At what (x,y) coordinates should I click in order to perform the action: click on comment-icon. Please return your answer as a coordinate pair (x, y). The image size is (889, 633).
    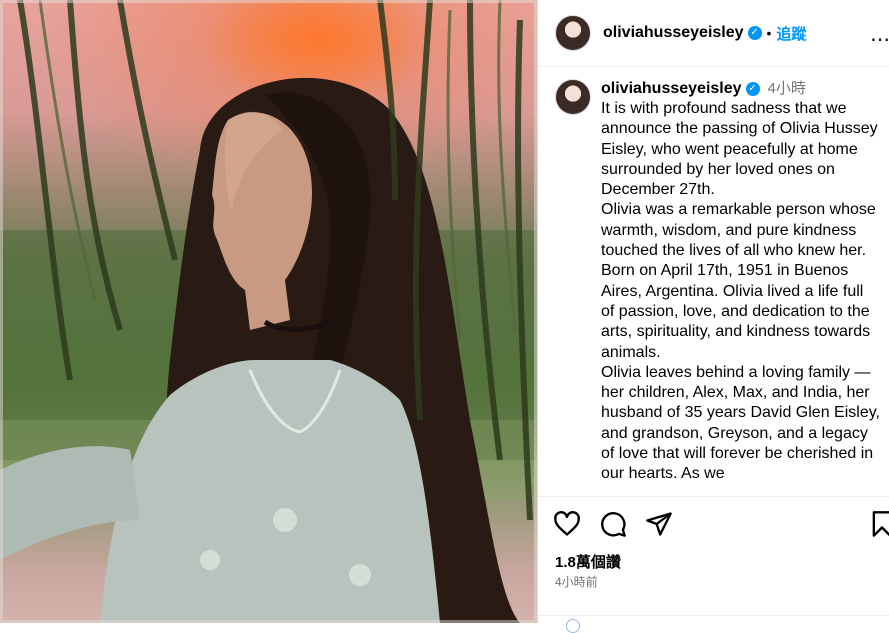
    Looking at the image, I should click on (613, 526).